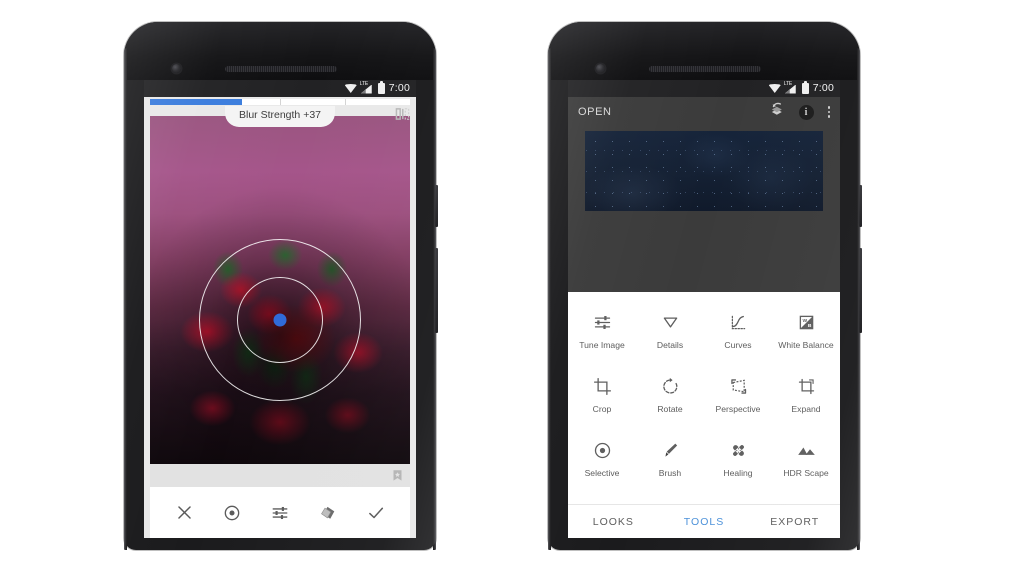 The image size is (1024, 576). Describe the element at coordinates (806, 450) in the screenshot. I see `mountains-icon` at that location.